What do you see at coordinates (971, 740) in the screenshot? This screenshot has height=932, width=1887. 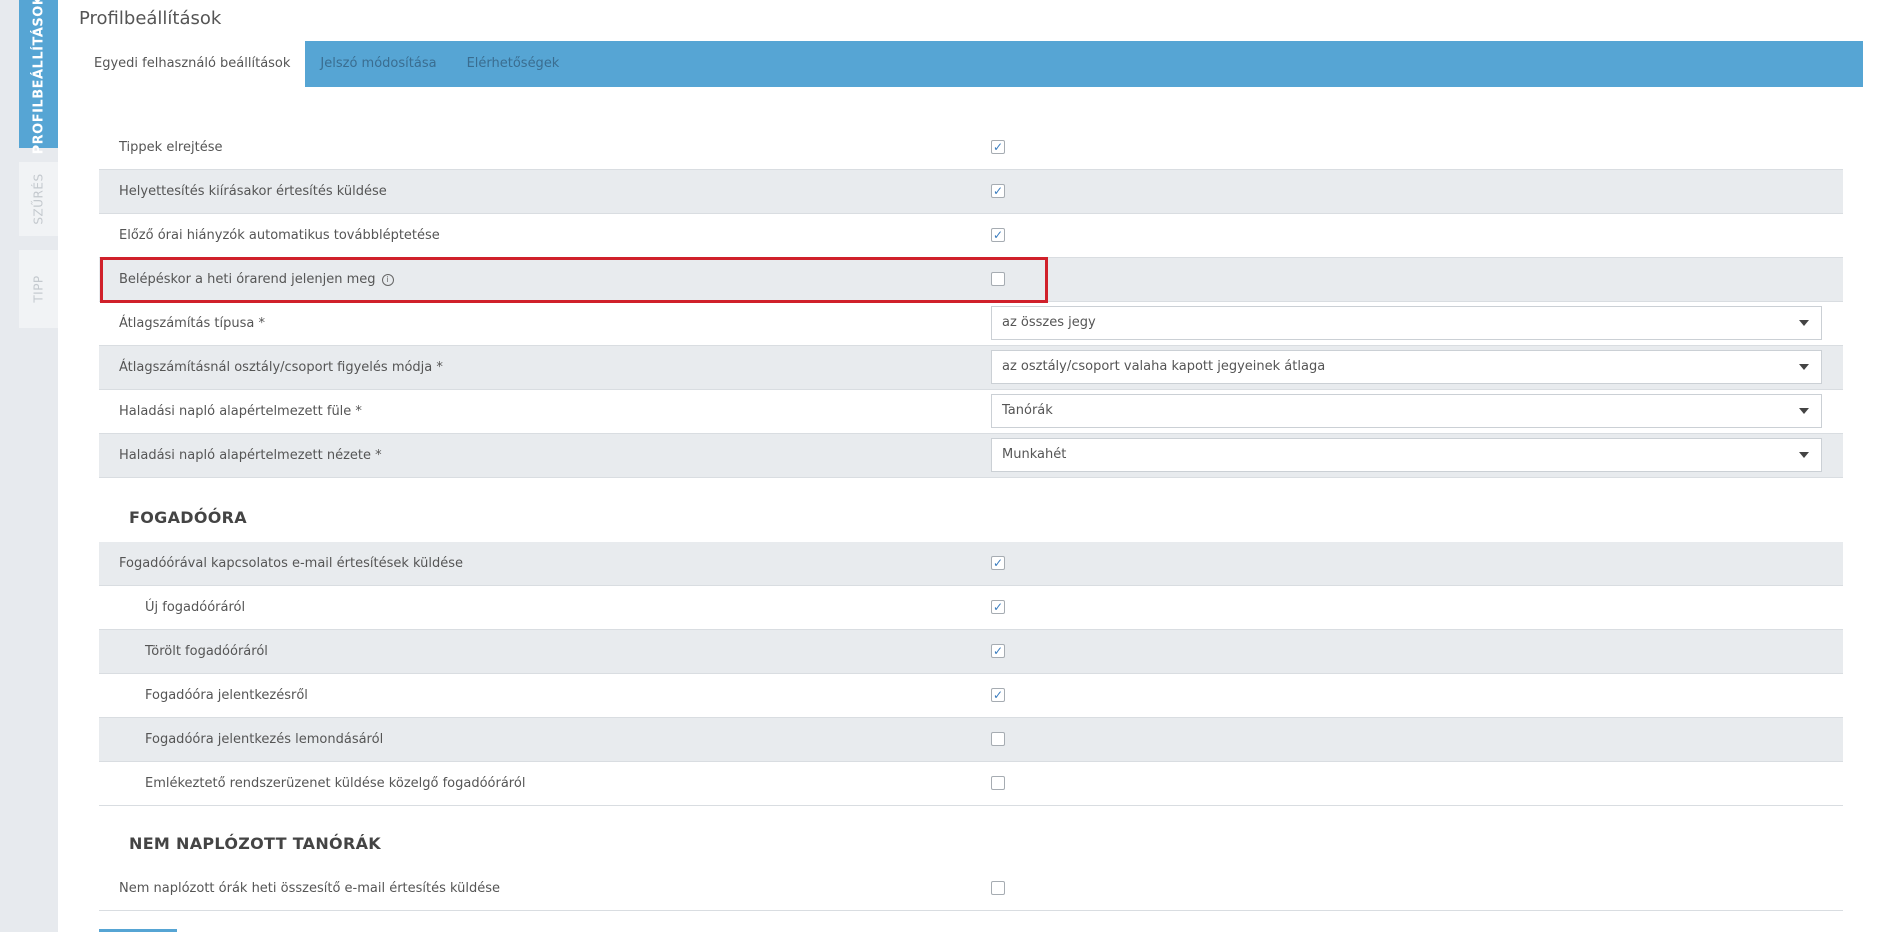 I see `setting-row: Fogadóóra jelentkezés lemondásáról` at bounding box center [971, 740].